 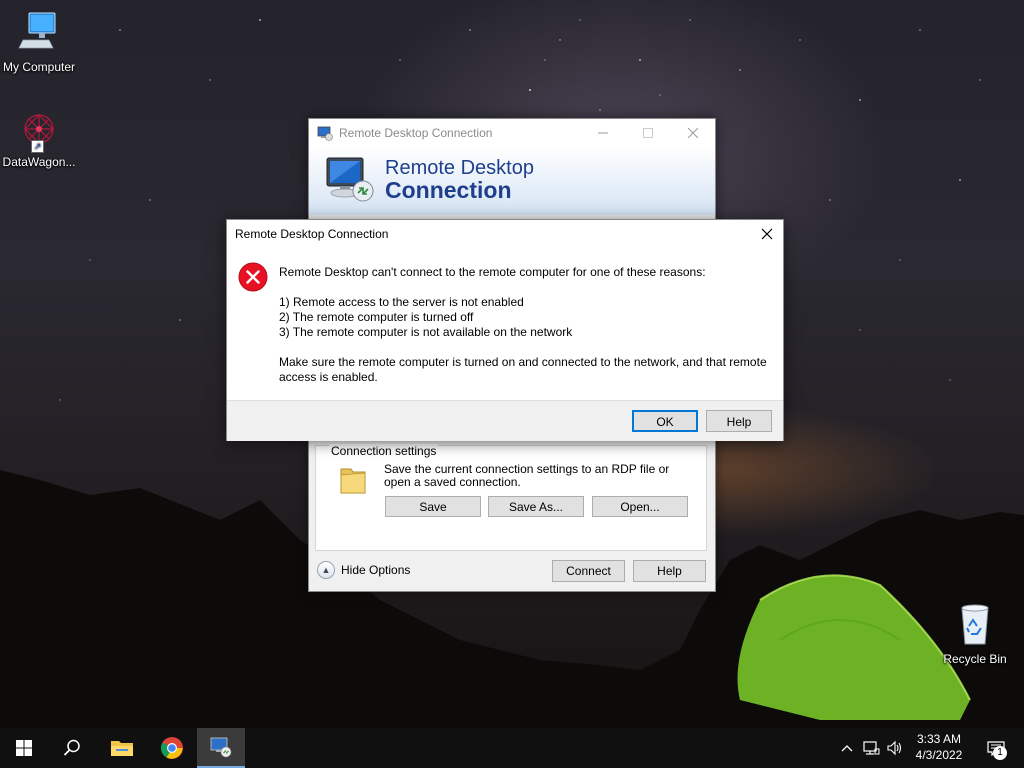 What do you see at coordinates (326, 570) in the screenshot?
I see `chevron-up-icon: ▲` at bounding box center [326, 570].